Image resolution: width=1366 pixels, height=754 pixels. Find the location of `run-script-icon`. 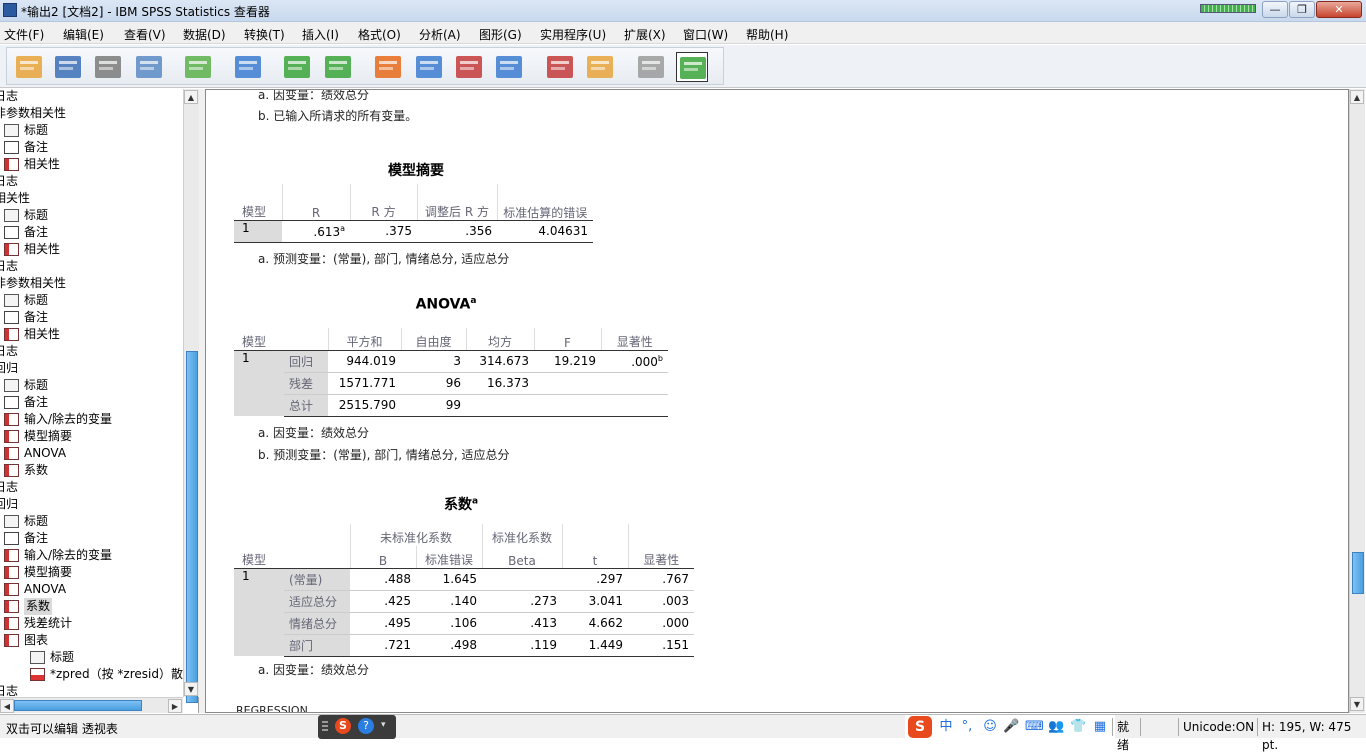

run-script-icon is located at coordinates (600, 67).